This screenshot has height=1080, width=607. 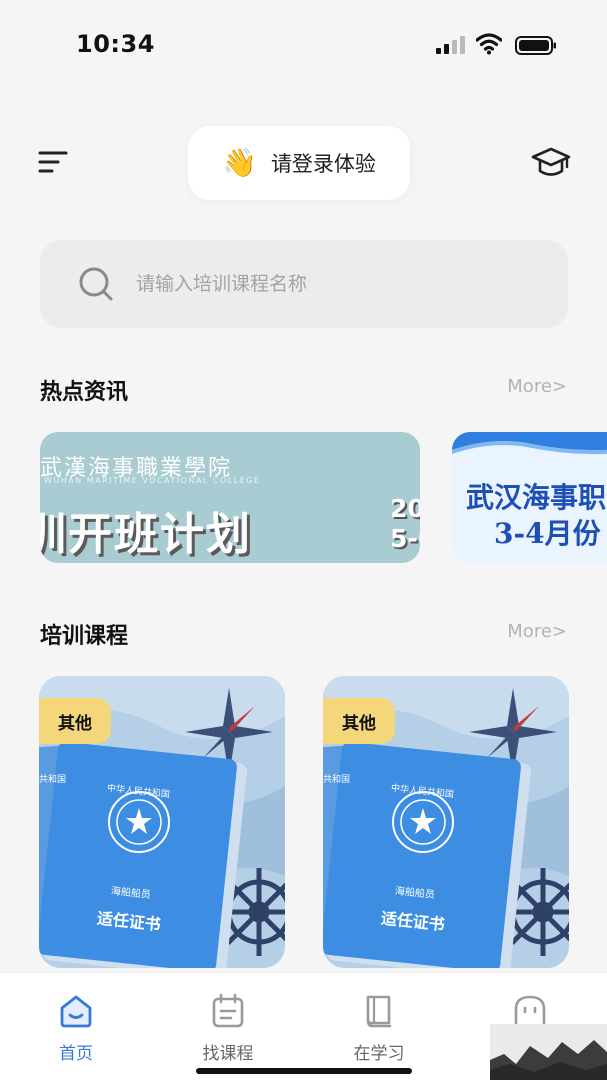 I want to click on news-banner: 武汉海事职 3-4月份, so click(x=529, y=497).